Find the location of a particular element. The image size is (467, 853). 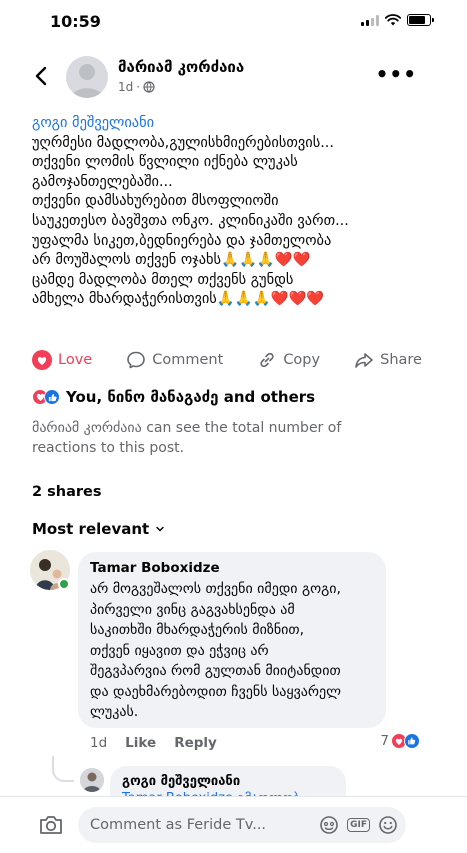

avatar-photo-icon is located at coordinates (92, 780).